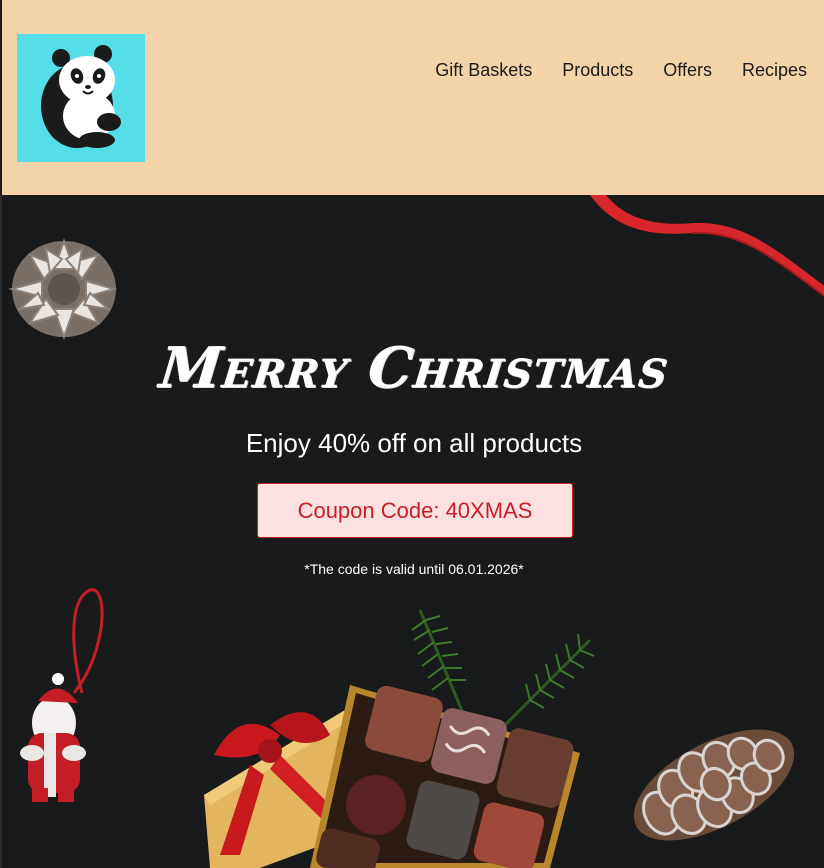 This screenshot has width=824, height=868. I want to click on ribbon-icon, so click(707, 246).